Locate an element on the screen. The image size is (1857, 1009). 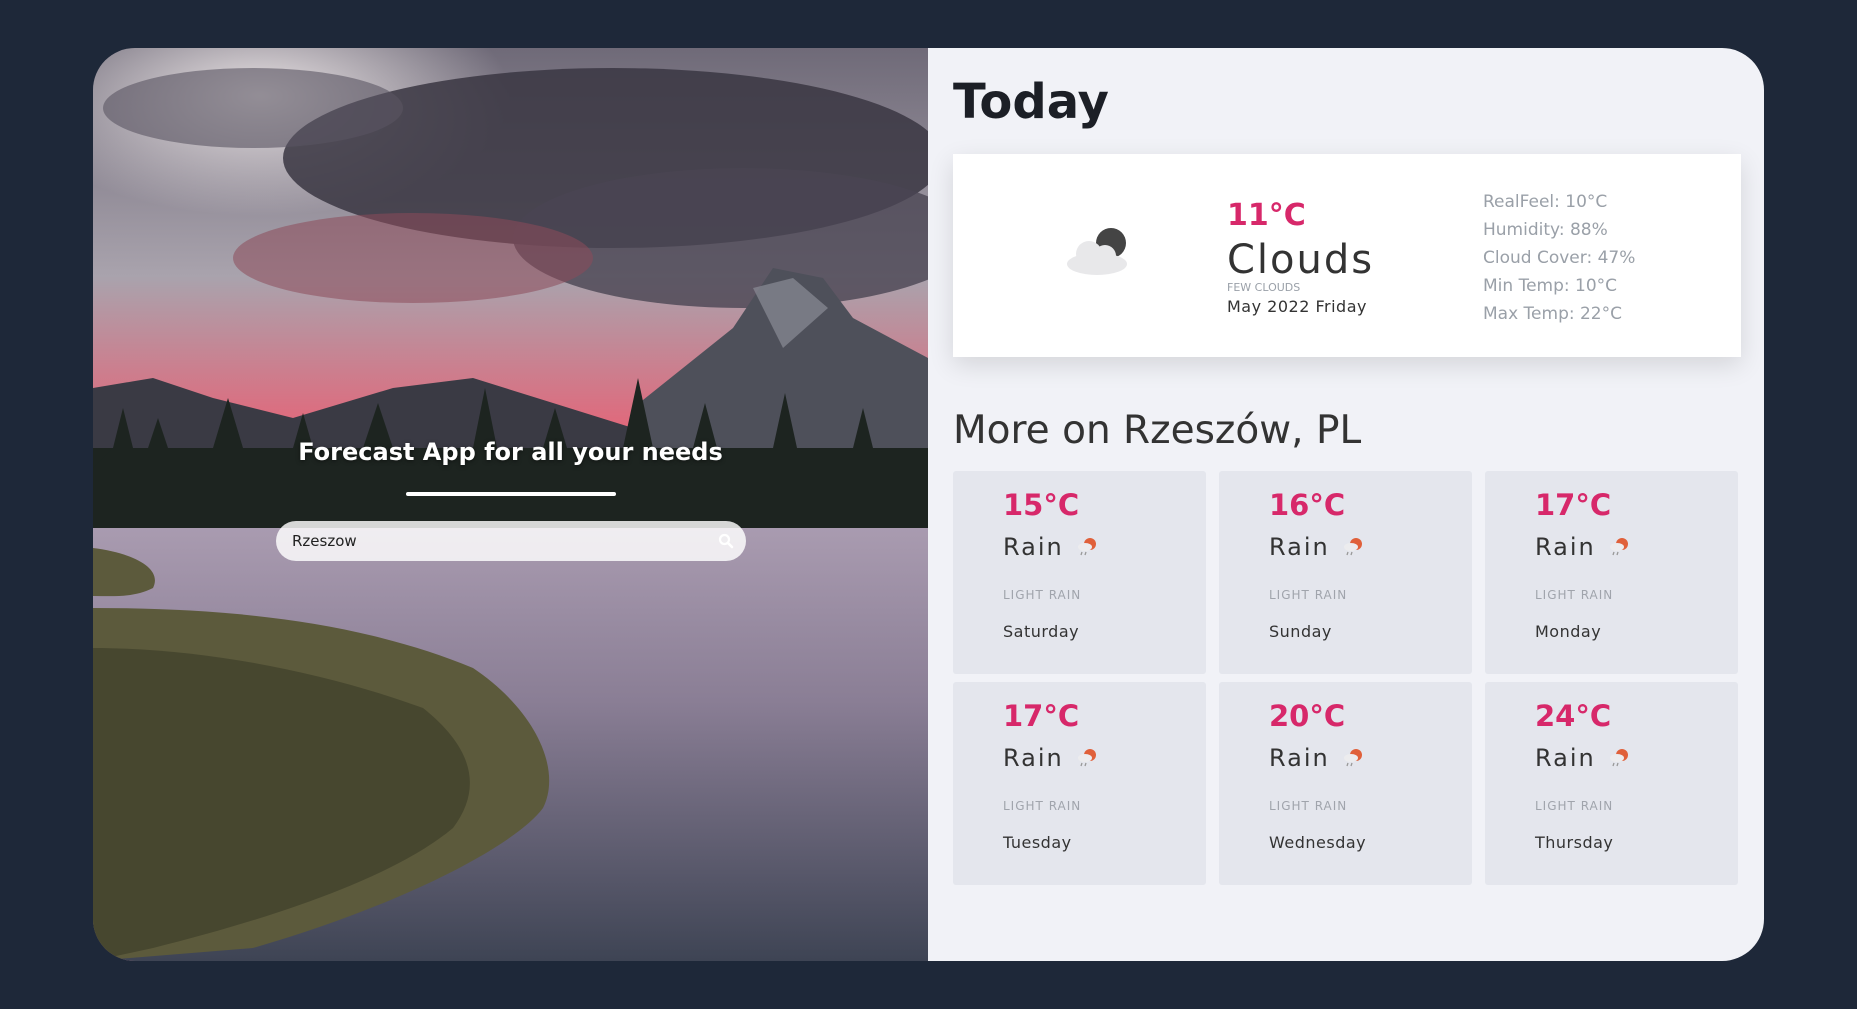
cloud-cover-value: Cloud Cover: 47% is located at coordinates (1559, 258).